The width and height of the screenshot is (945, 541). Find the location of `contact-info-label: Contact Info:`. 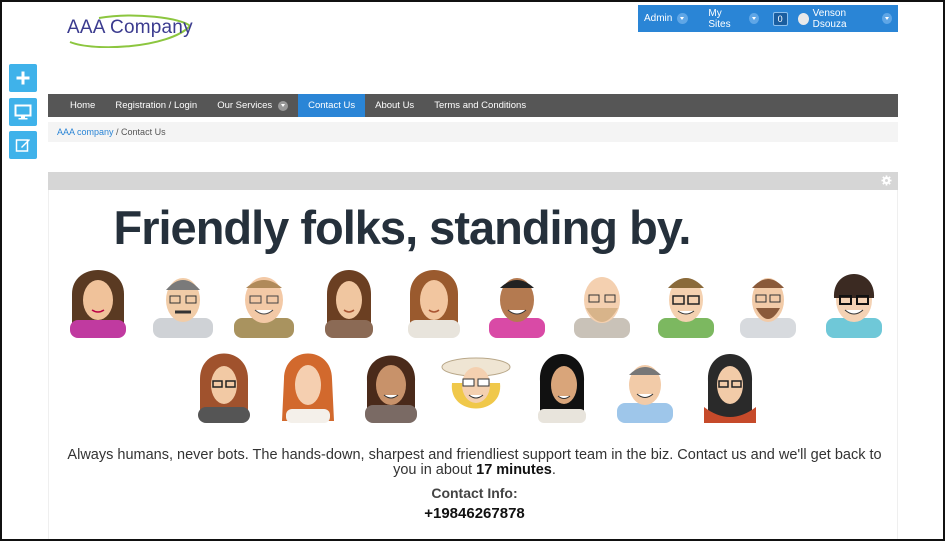

contact-info-label: Contact Info: is located at coordinates (474, 493).